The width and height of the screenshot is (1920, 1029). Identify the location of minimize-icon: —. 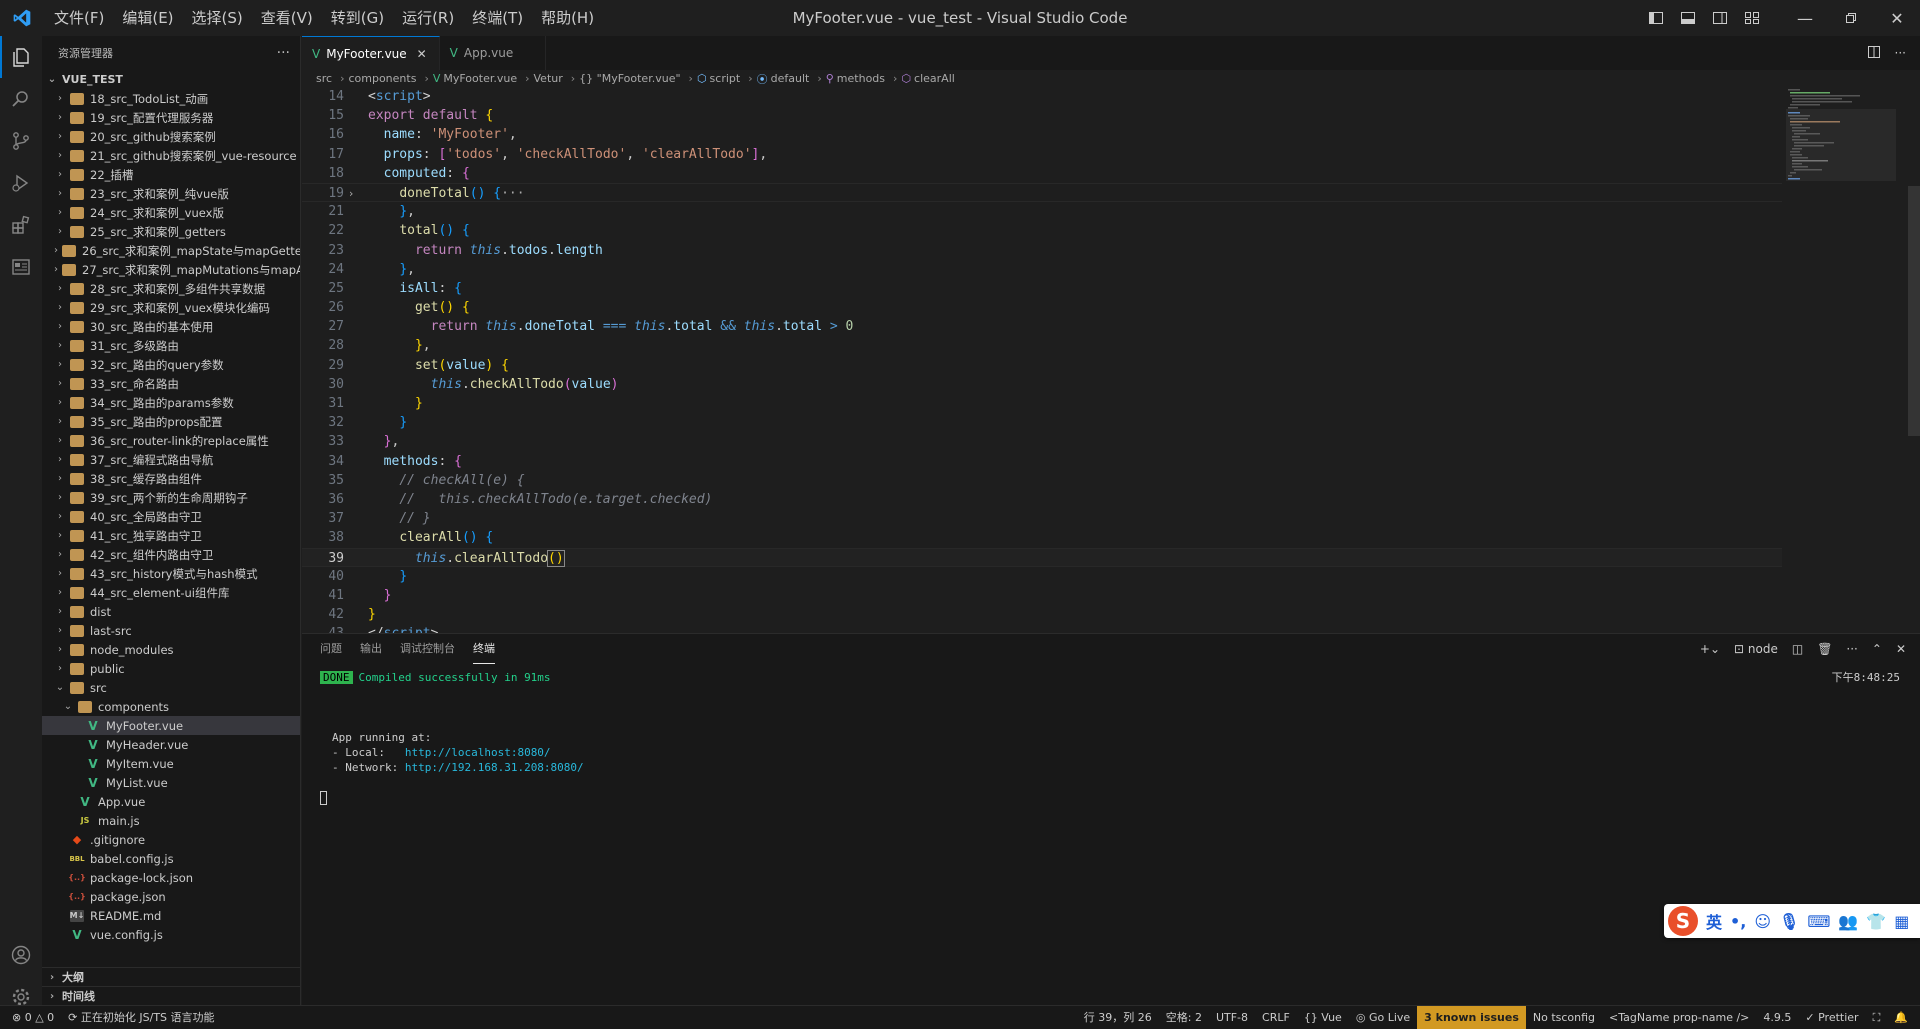
(1805, 18).